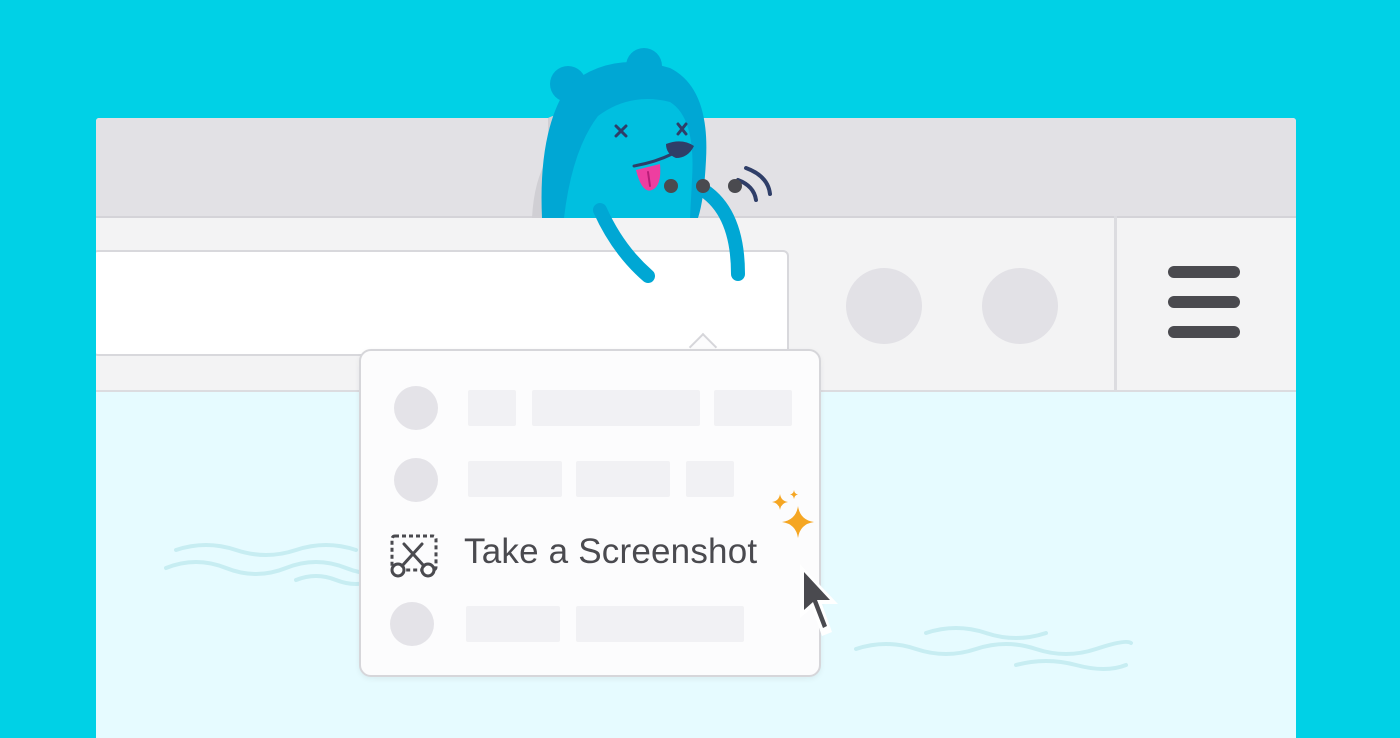 The height and width of the screenshot is (738, 1400). What do you see at coordinates (819, 600) in the screenshot?
I see `mouse-cursor-icon` at bounding box center [819, 600].